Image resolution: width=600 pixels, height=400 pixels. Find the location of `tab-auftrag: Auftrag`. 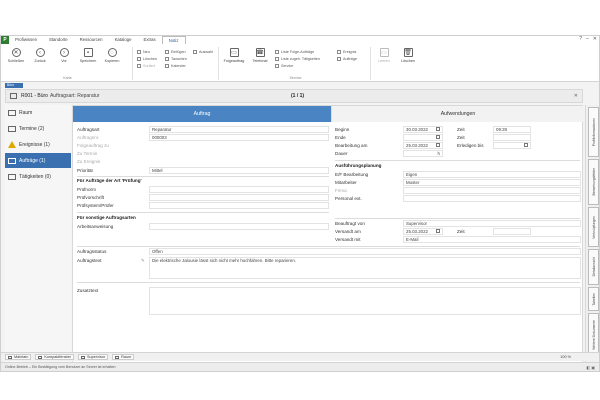

tab-auftrag: Auftrag is located at coordinates (202, 114).